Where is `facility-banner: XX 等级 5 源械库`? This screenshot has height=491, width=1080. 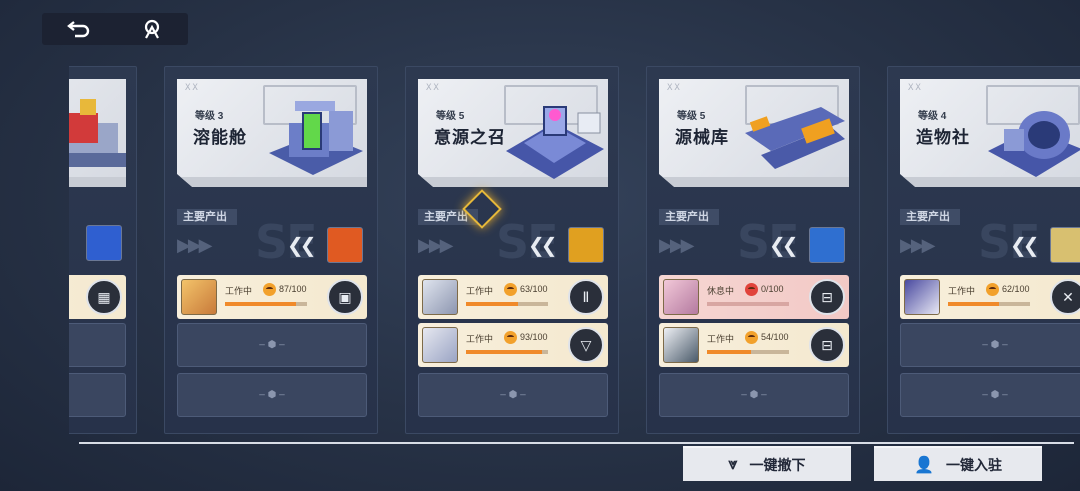
facility-banner: XX 等级 5 源械库 is located at coordinates (754, 133).